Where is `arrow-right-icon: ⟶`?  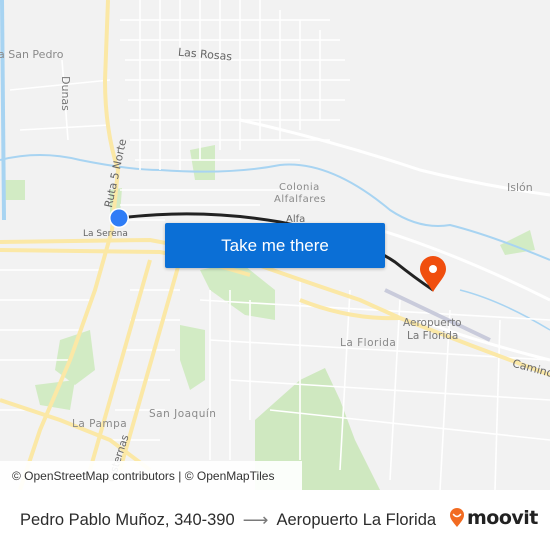
arrow-right-icon: ⟶ is located at coordinates (255, 520).